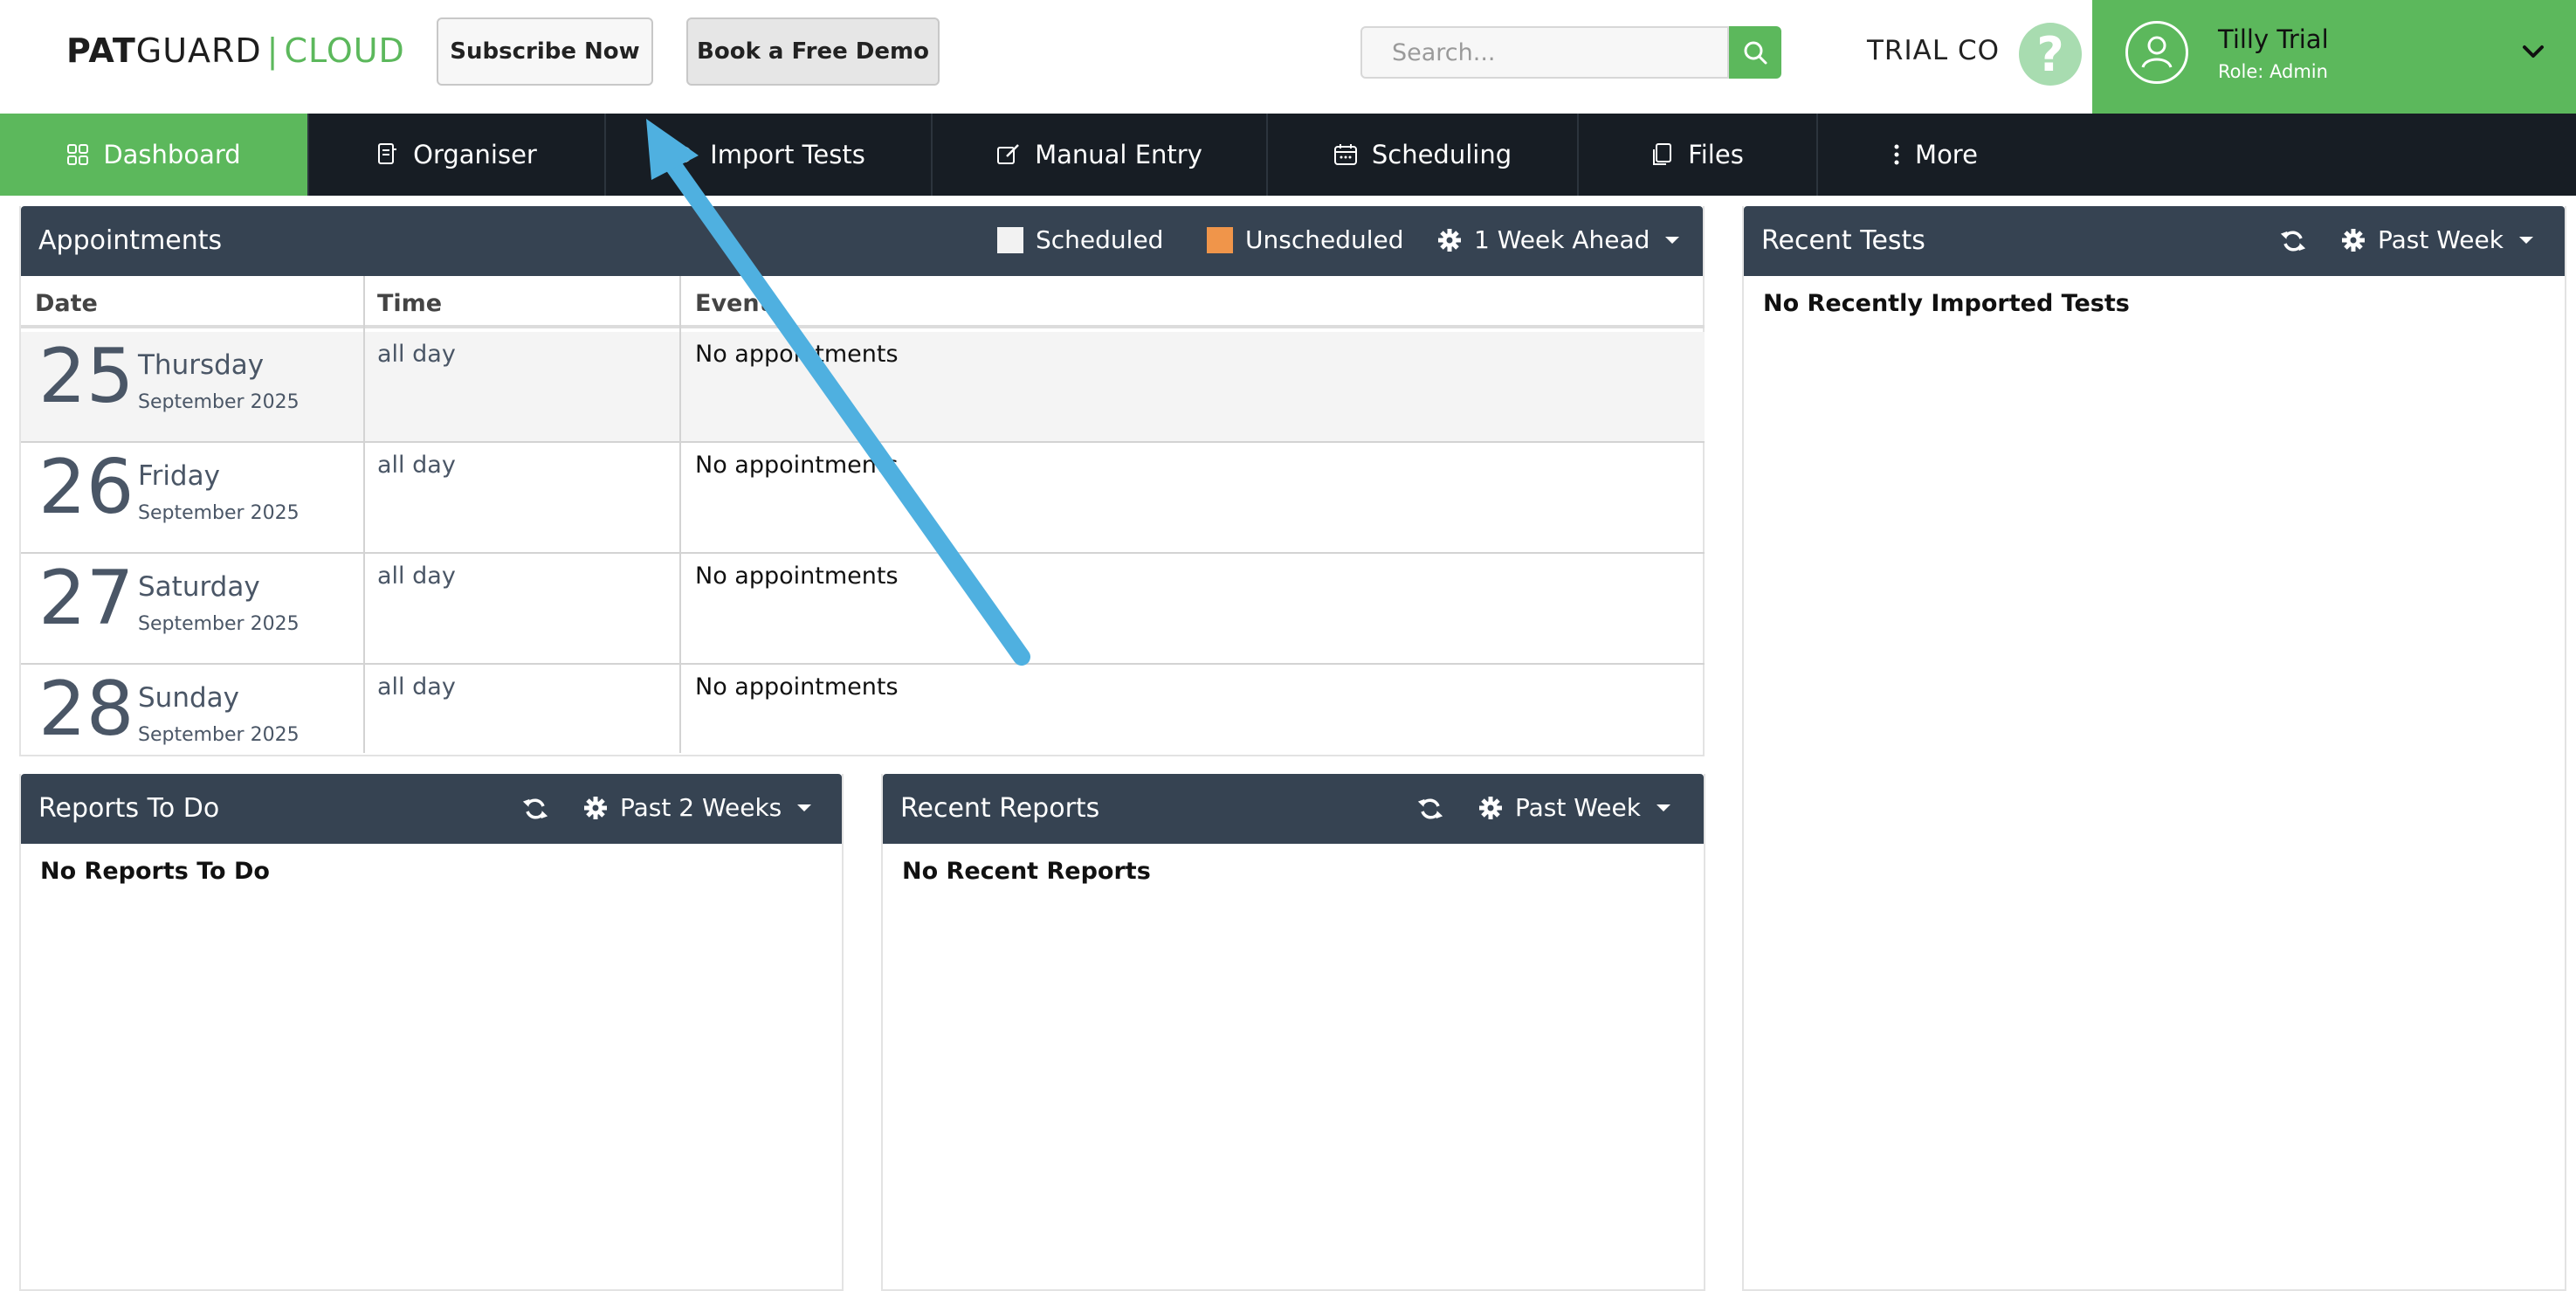 This screenshot has height=1291, width=2576. What do you see at coordinates (813, 51) in the screenshot?
I see `book-demo-button: Book a Free Demo` at bounding box center [813, 51].